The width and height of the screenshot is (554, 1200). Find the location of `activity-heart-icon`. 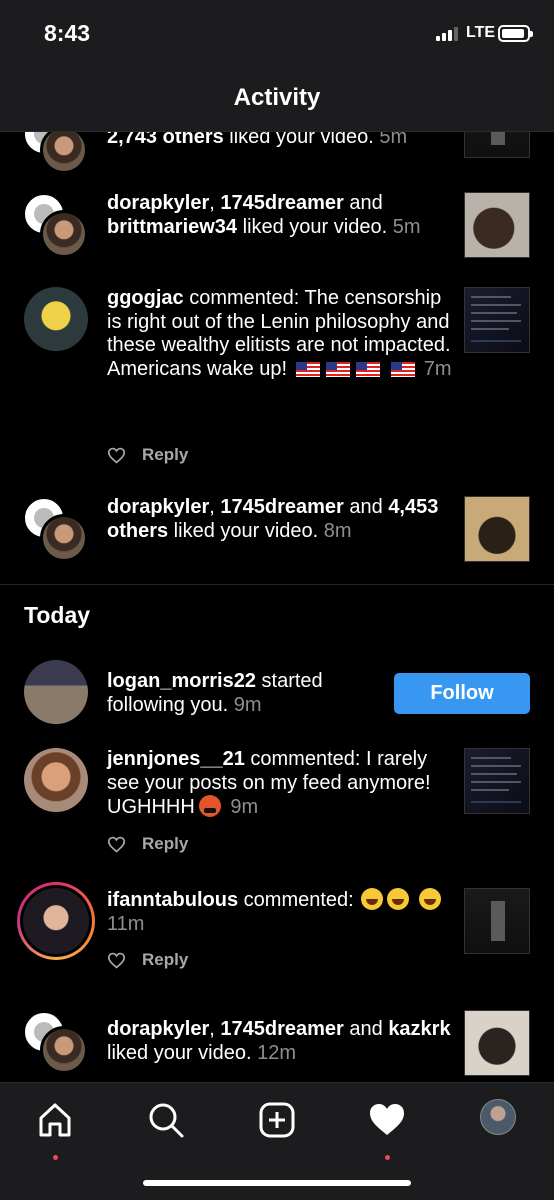

activity-heart-icon is located at coordinates (387, 1119).